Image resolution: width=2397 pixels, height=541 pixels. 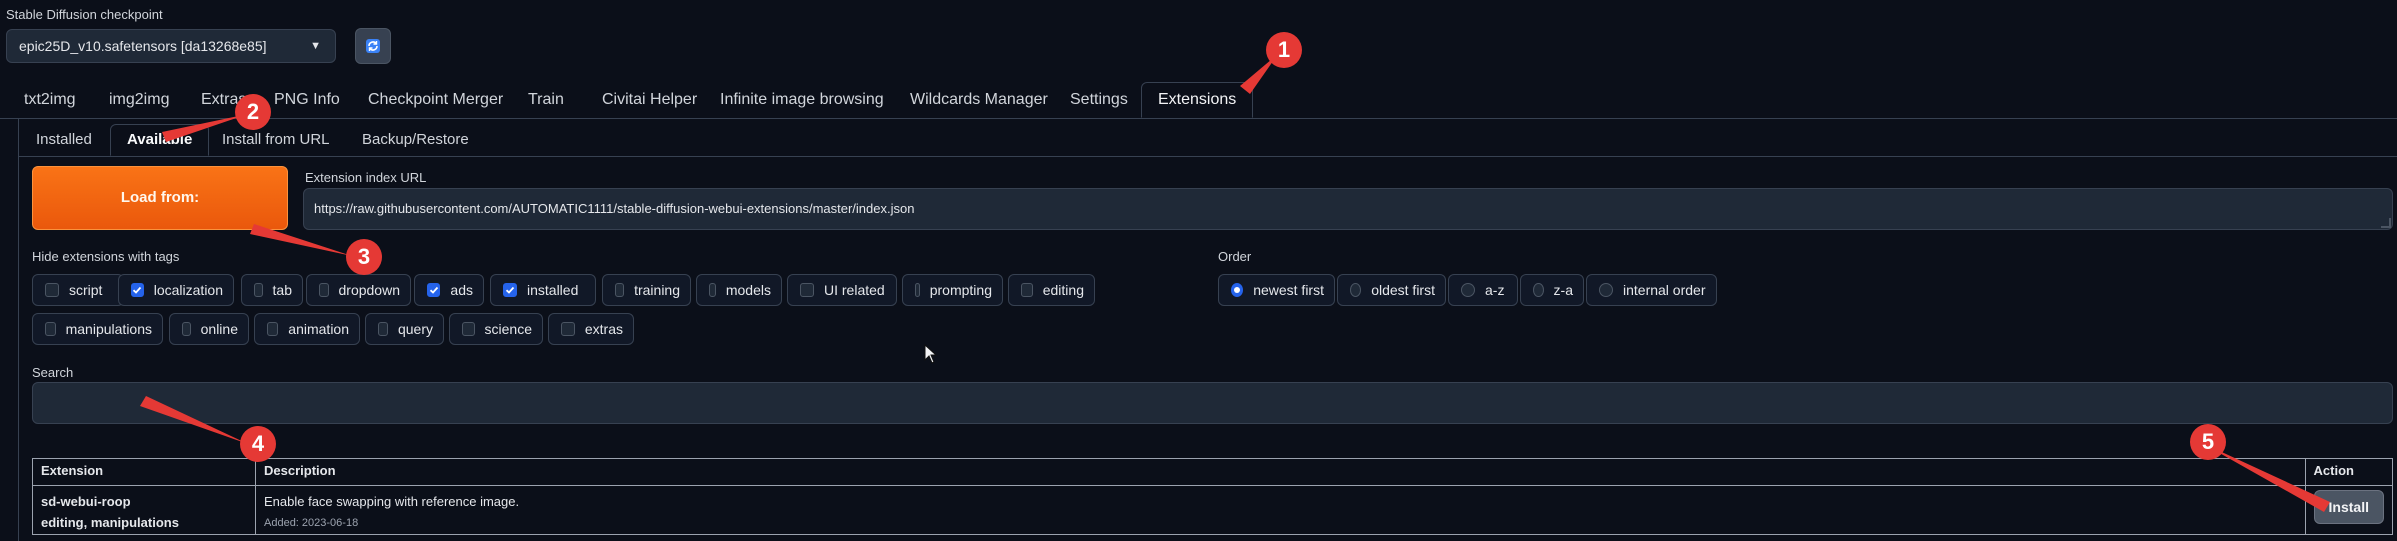 I want to click on checkpoint-dropdown: epic25D_v10.safetensors [da13268e85] ▼, so click(x=171, y=46).